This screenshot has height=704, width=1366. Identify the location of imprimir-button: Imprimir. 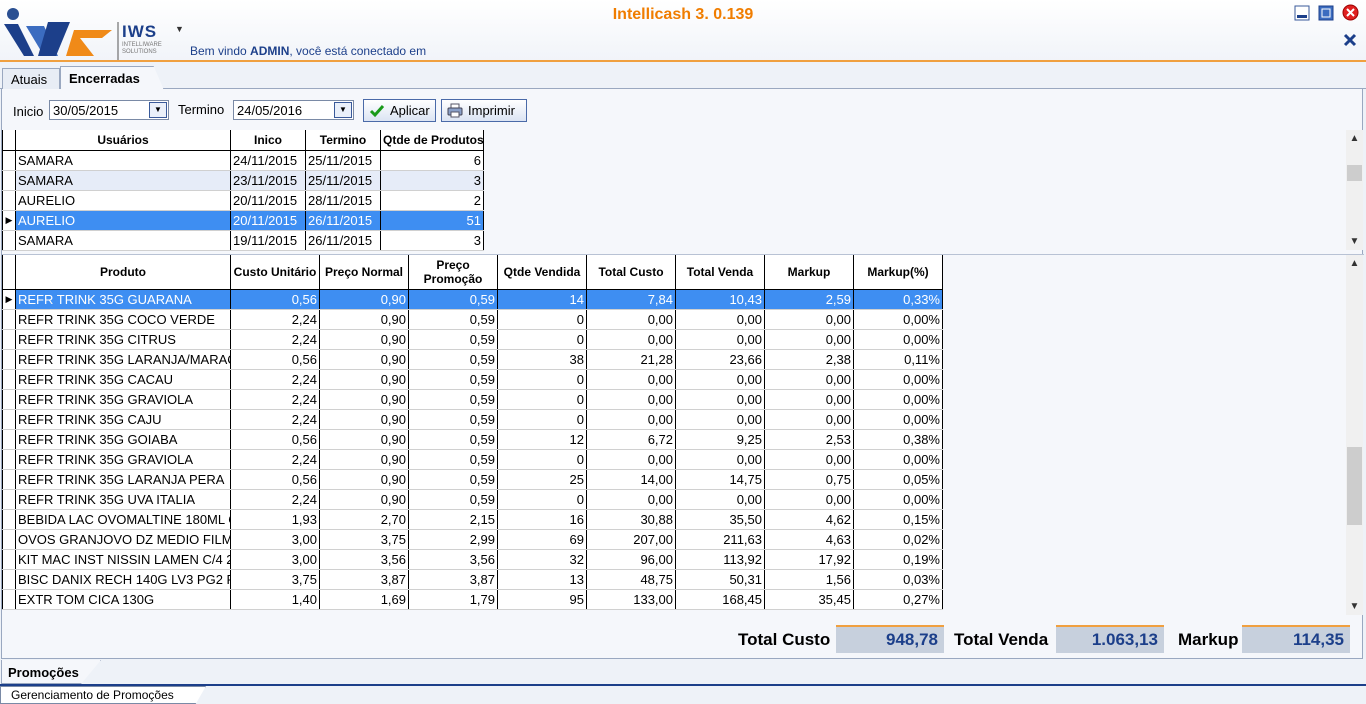
(484, 110).